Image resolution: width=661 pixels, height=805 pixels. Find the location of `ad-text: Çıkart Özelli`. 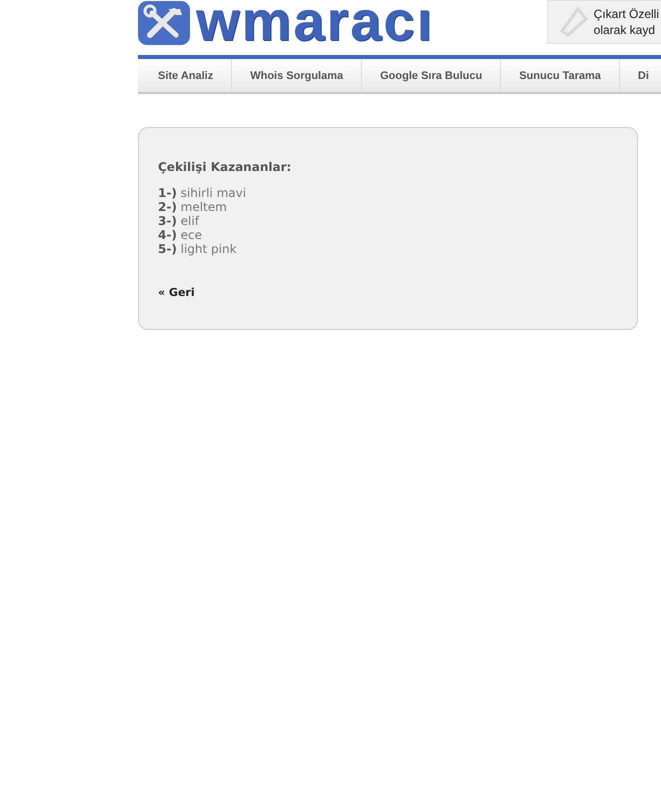

ad-text: Çıkart Özelli is located at coordinates (626, 14).